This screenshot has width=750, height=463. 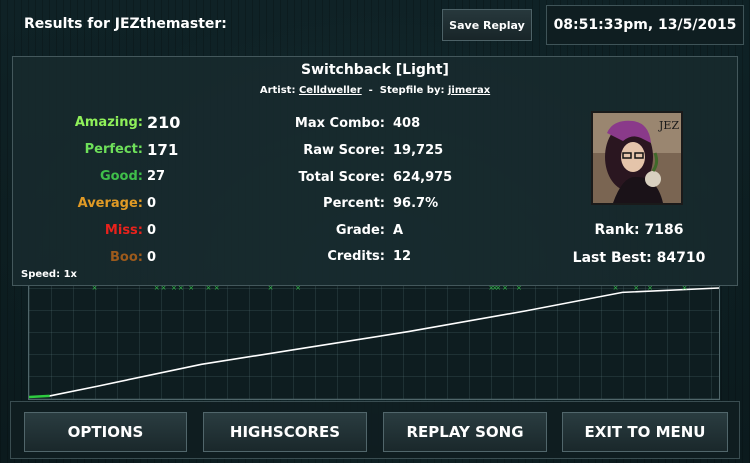 What do you see at coordinates (398, 230) in the screenshot?
I see `stat-value: A` at bounding box center [398, 230].